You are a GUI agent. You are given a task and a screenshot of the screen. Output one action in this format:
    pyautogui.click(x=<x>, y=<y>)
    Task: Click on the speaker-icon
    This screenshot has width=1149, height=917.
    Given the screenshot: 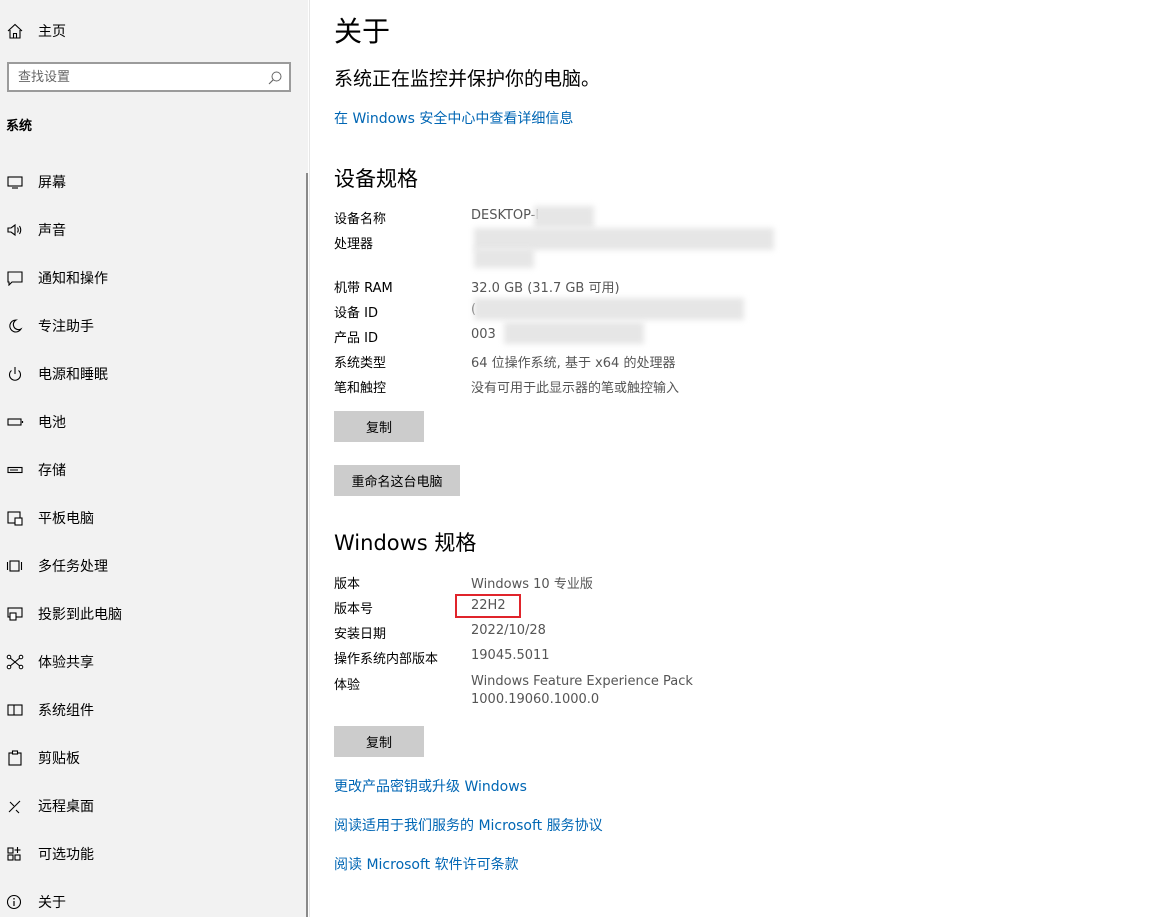 What is the action you would take?
    pyautogui.click(x=15, y=230)
    